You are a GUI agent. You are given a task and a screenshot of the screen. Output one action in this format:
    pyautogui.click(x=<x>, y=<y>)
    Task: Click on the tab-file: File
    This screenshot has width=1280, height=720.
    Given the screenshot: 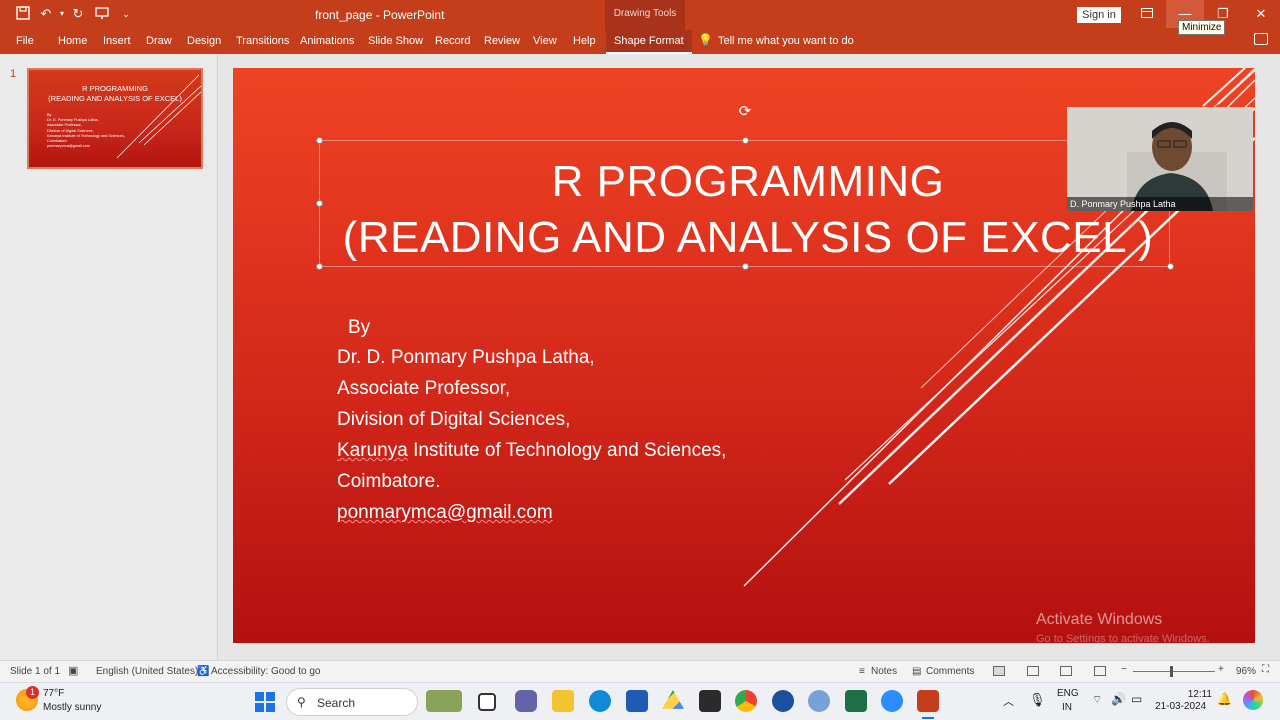 What is the action you would take?
    pyautogui.click(x=25, y=41)
    